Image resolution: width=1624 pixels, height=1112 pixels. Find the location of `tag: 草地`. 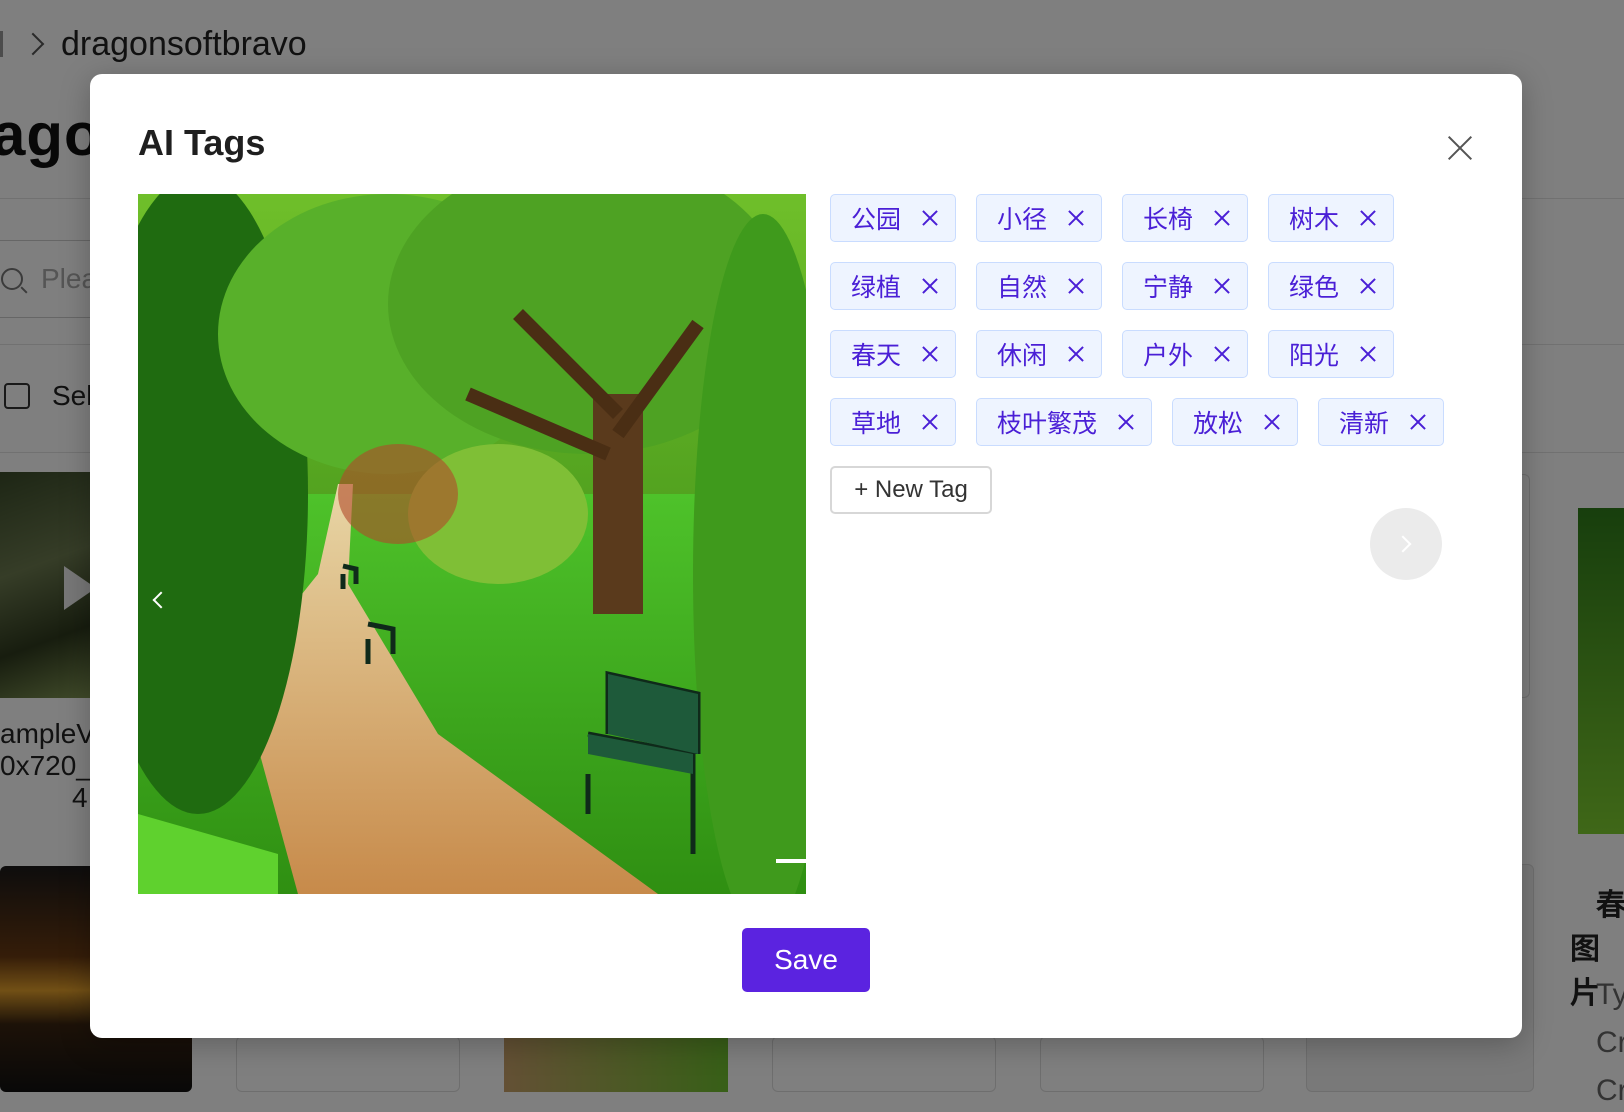

tag: 草地 is located at coordinates (893, 422).